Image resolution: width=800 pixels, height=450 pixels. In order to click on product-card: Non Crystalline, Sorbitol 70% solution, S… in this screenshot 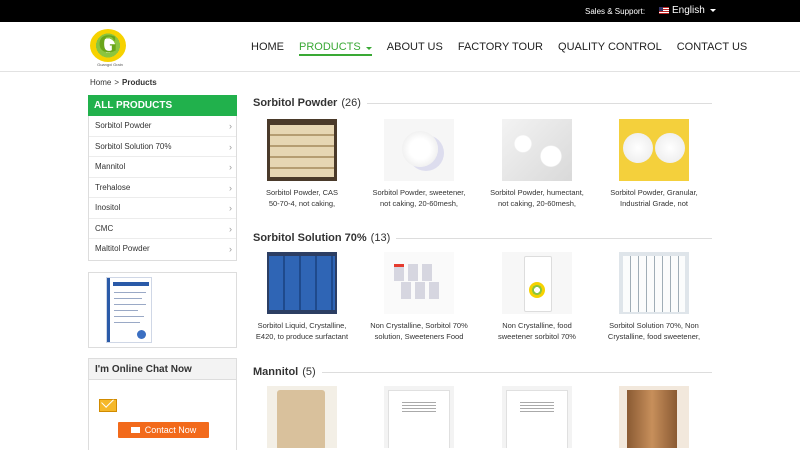, I will do `click(419, 297)`.